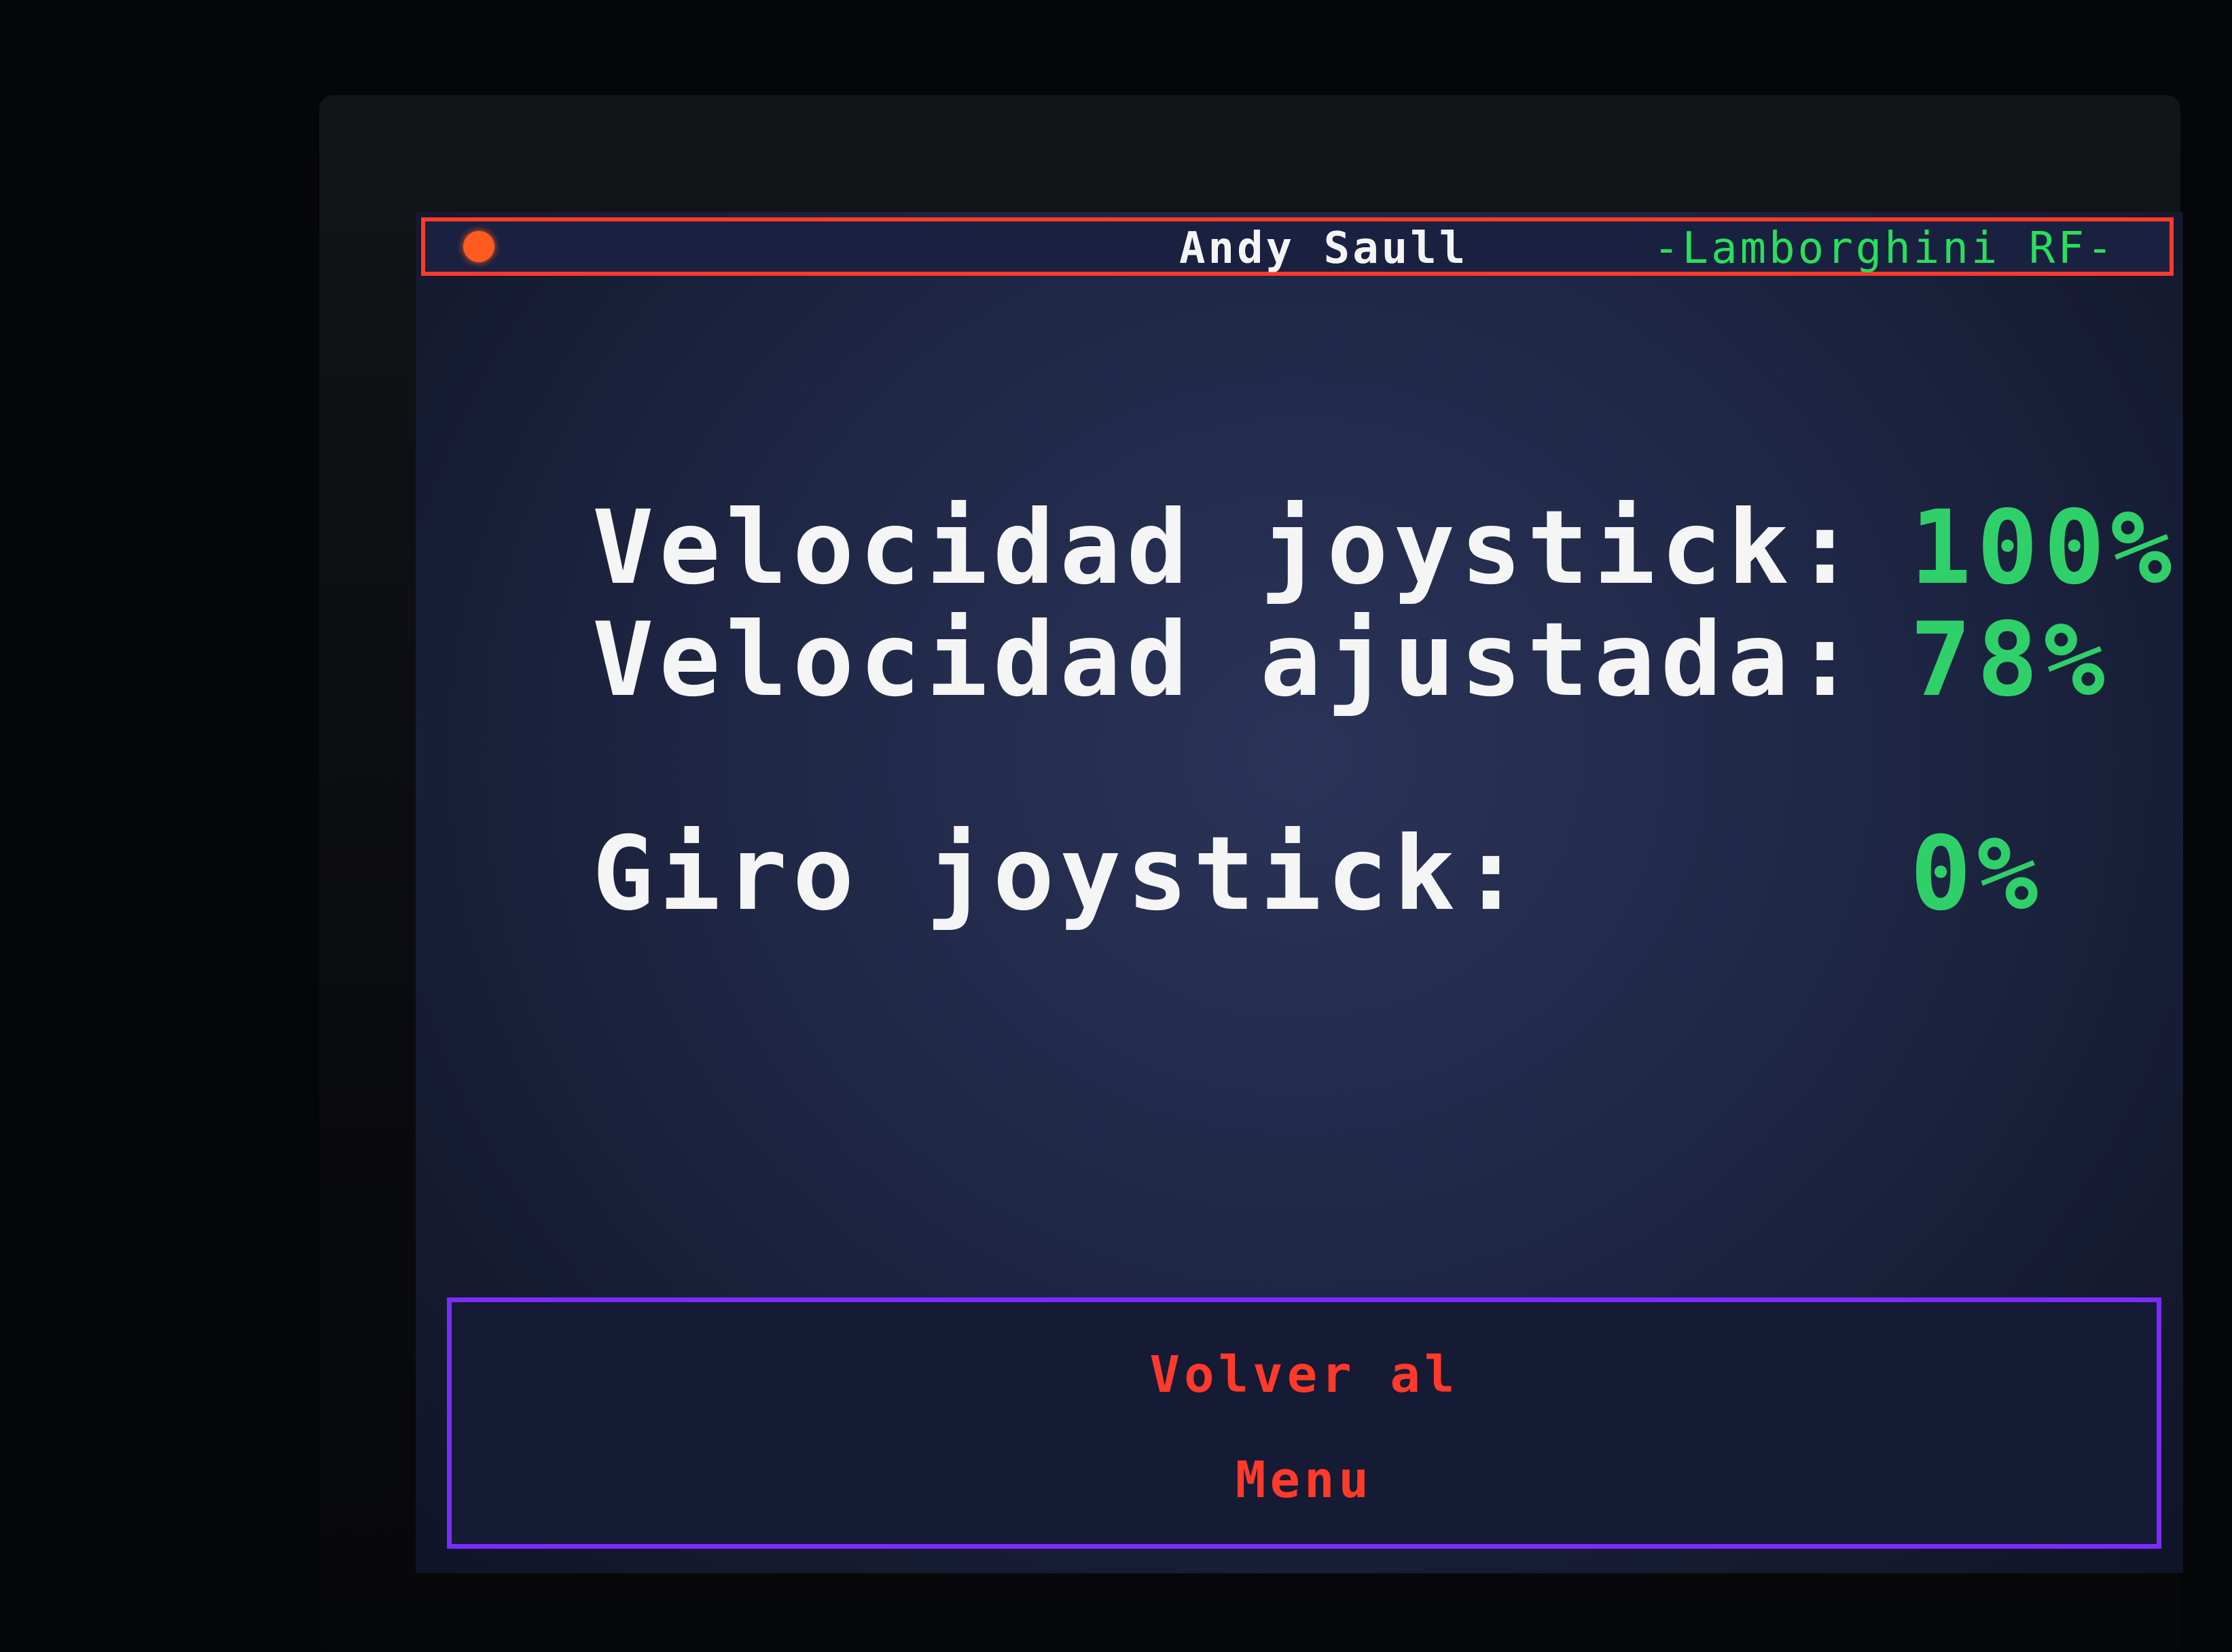 The height and width of the screenshot is (1652, 2232). Describe the element at coordinates (1304, 1423) in the screenshot. I see `back-to-menu-button: Volver al Menu` at that location.